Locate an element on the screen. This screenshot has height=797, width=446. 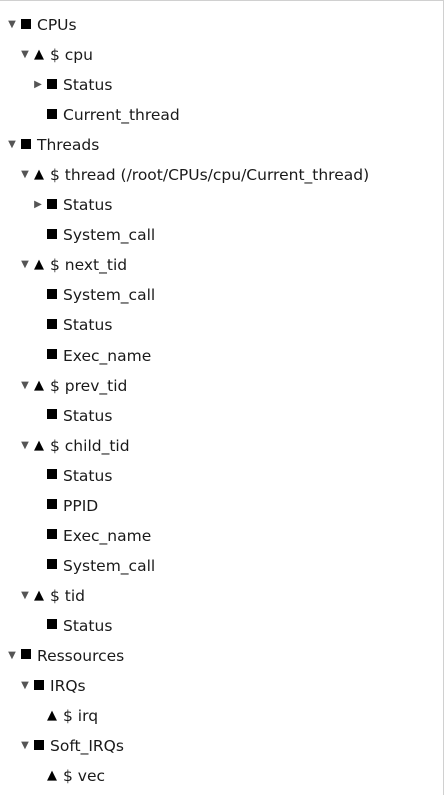
tree-node: ▲ $ irq is located at coordinates (222, 716).